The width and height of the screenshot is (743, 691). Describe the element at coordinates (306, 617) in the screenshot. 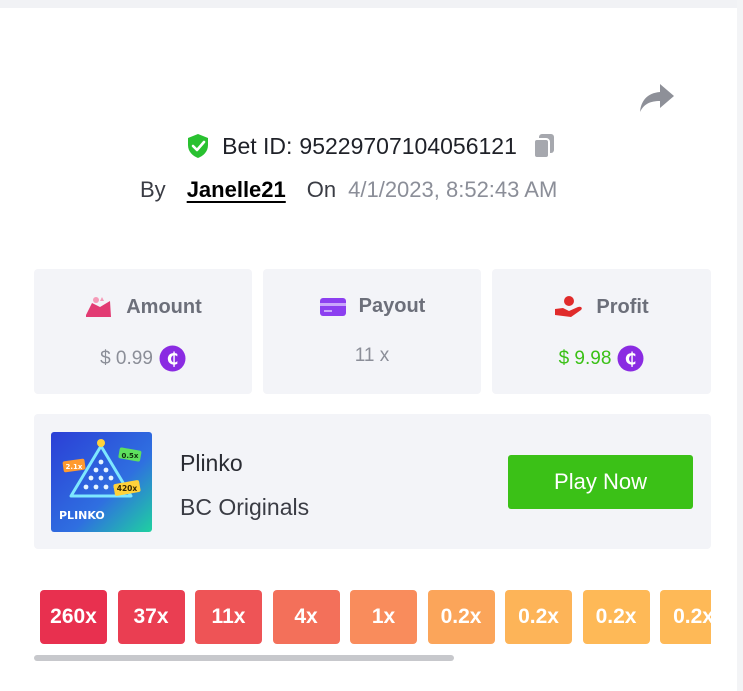

I see `multiplier-slot: 4x` at that location.